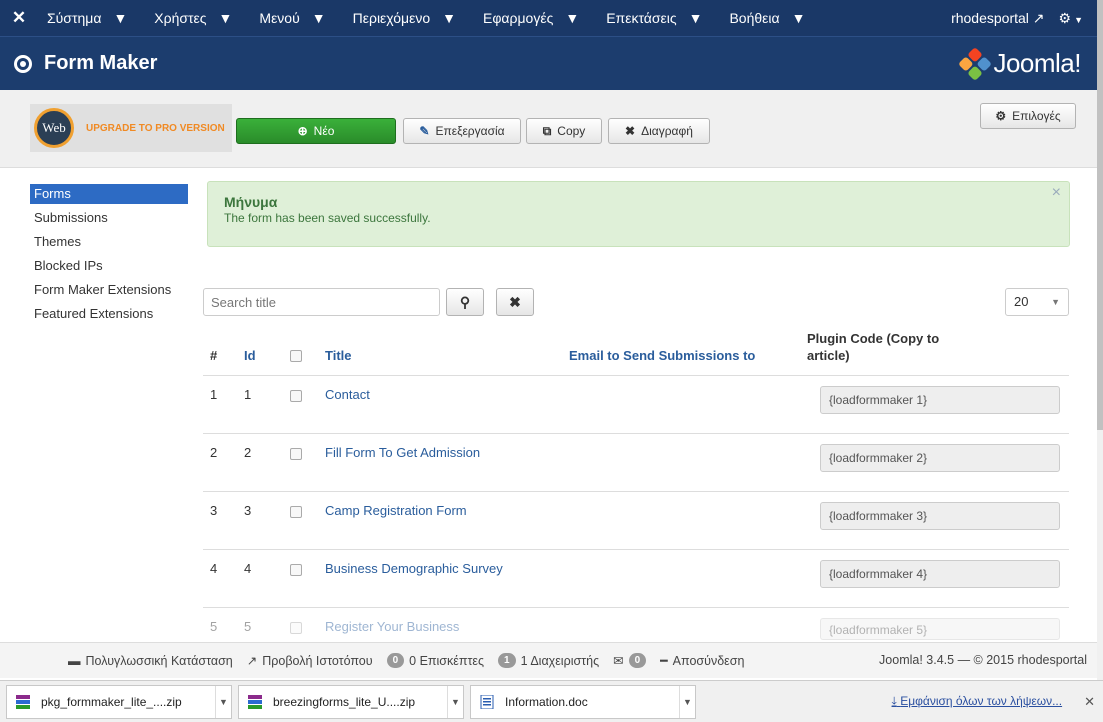  Describe the element at coordinates (1089, 702) in the screenshot. I see `close-icon: ✕` at that location.